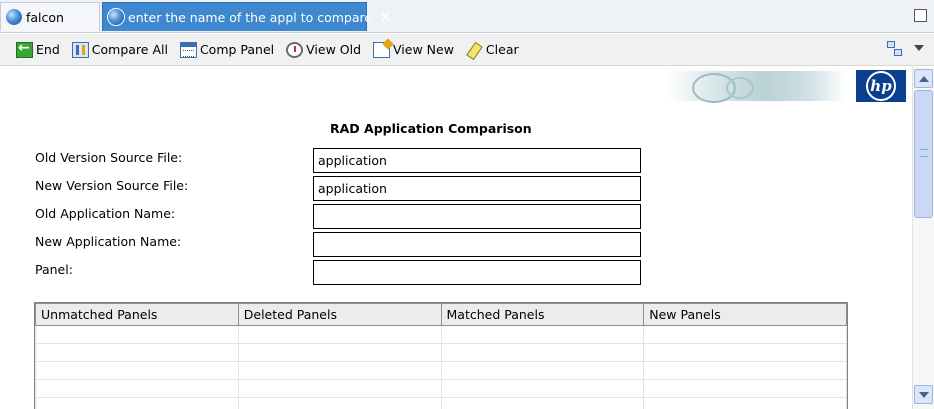 The height and width of the screenshot is (409, 934). I want to click on end-button-label: End, so click(48, 49).